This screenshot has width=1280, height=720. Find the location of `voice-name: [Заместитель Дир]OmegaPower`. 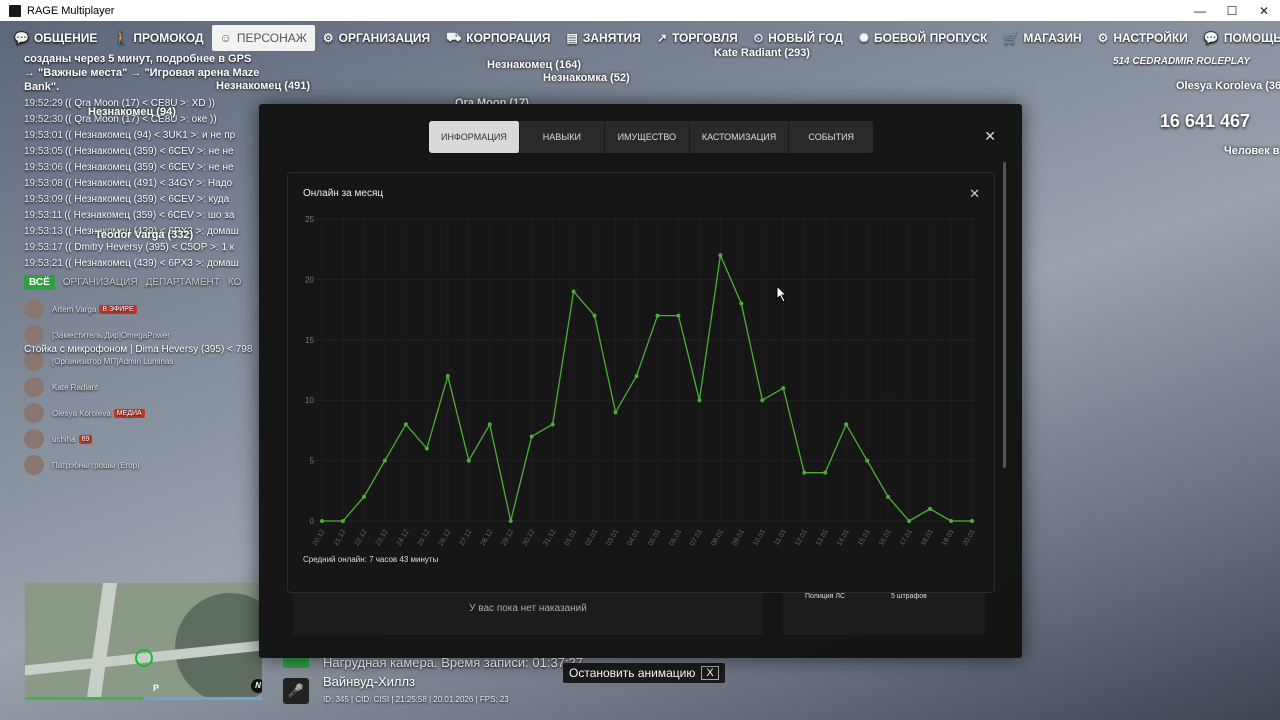

voice-name: [Заместитель Дир]OmegaPower is located at coordinates (111, 335).